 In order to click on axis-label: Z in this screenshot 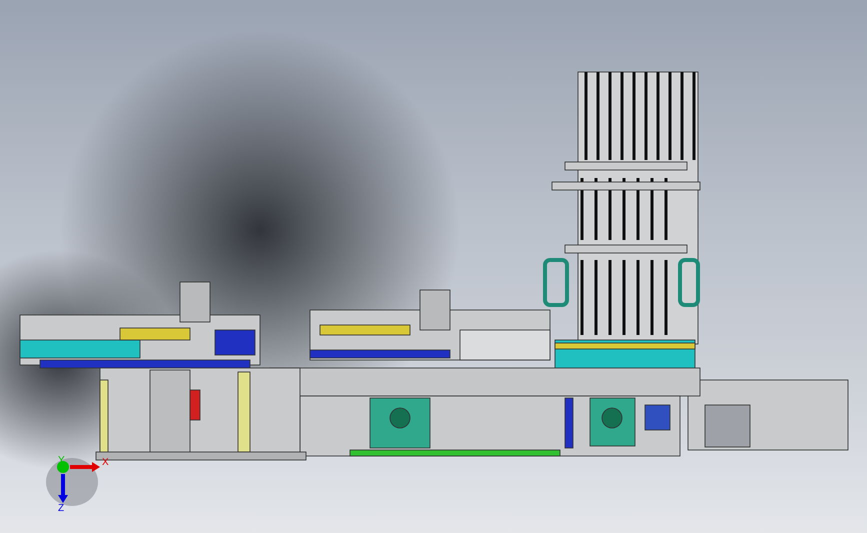, I will do `click(61, 509)`.